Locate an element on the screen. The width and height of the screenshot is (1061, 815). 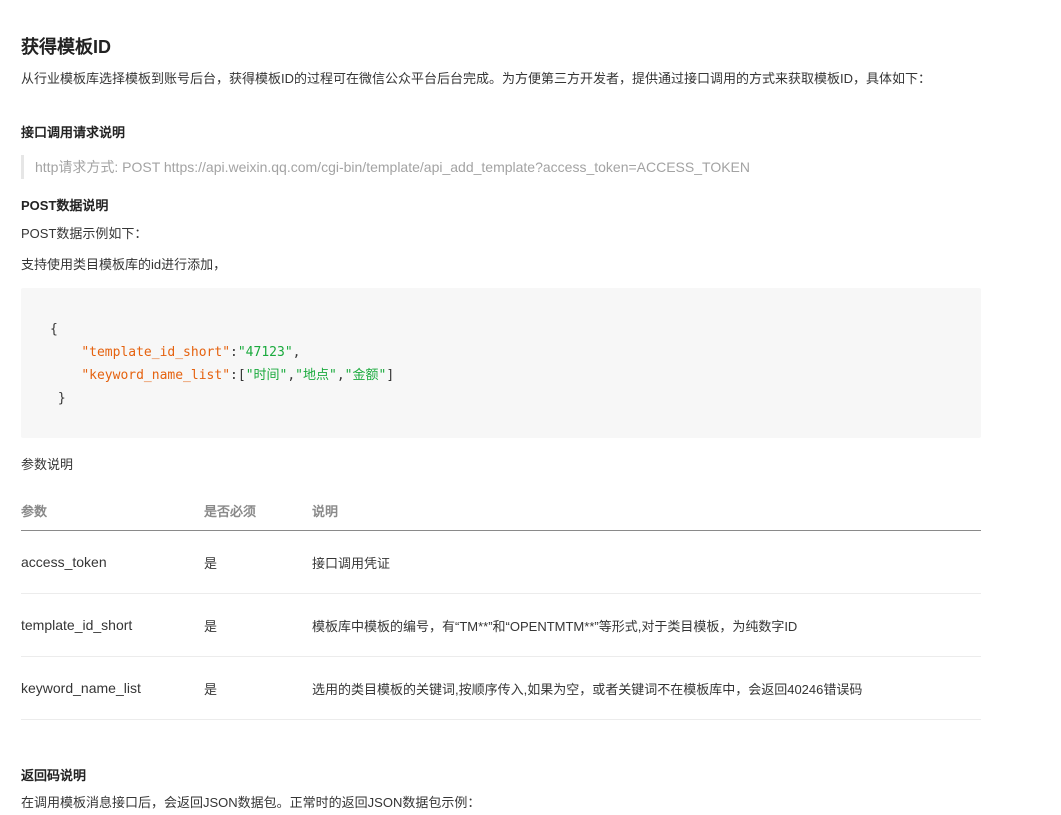
code-close-brace: } is located at coordinates (61, 398).